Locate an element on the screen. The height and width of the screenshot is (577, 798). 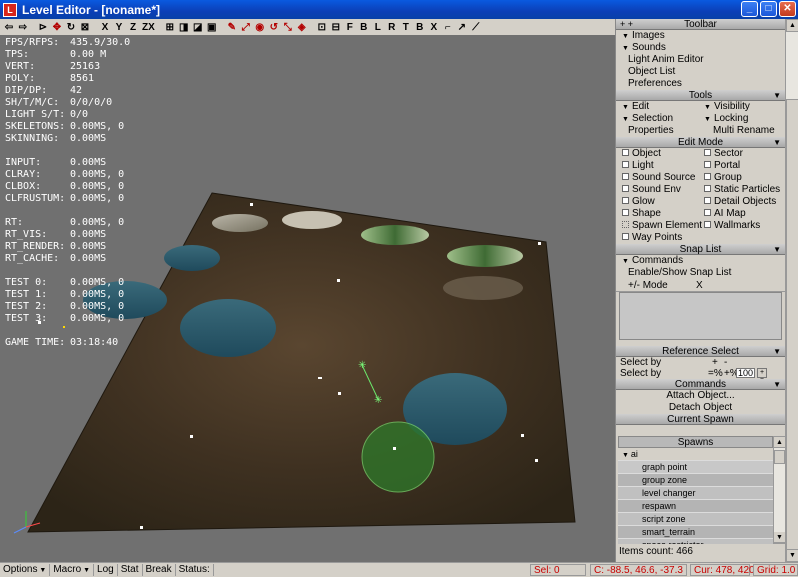
snap-center-icon: ◉ is located at coordinates (260, 27).